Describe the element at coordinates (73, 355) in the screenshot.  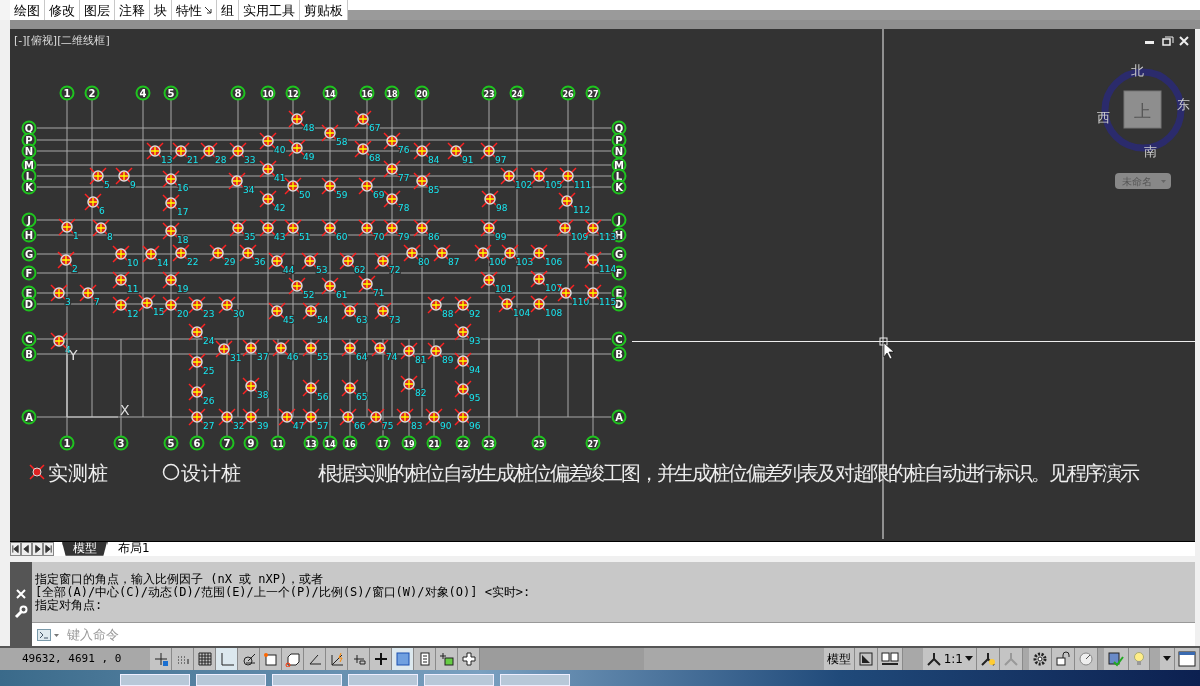
I see `ucs-y-label: Y` at that location.